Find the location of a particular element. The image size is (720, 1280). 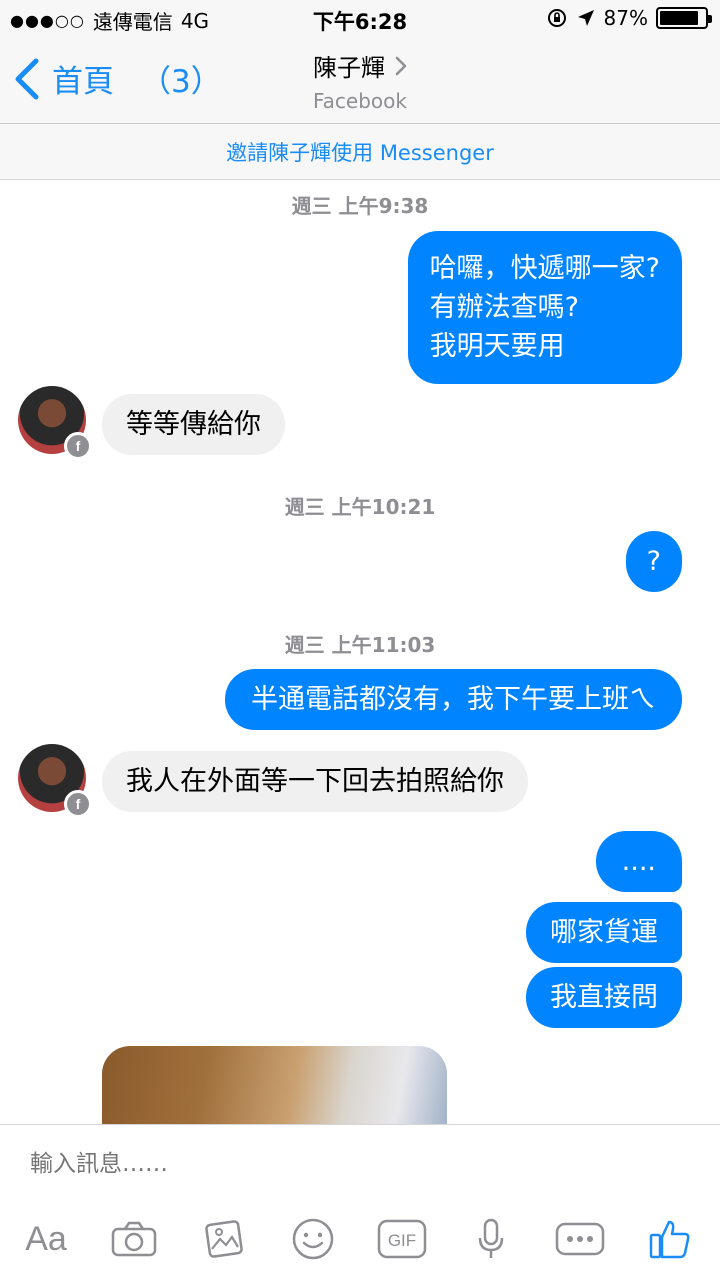

composer-toolbar: Aa GIF is located at coordinates (360, 1239).